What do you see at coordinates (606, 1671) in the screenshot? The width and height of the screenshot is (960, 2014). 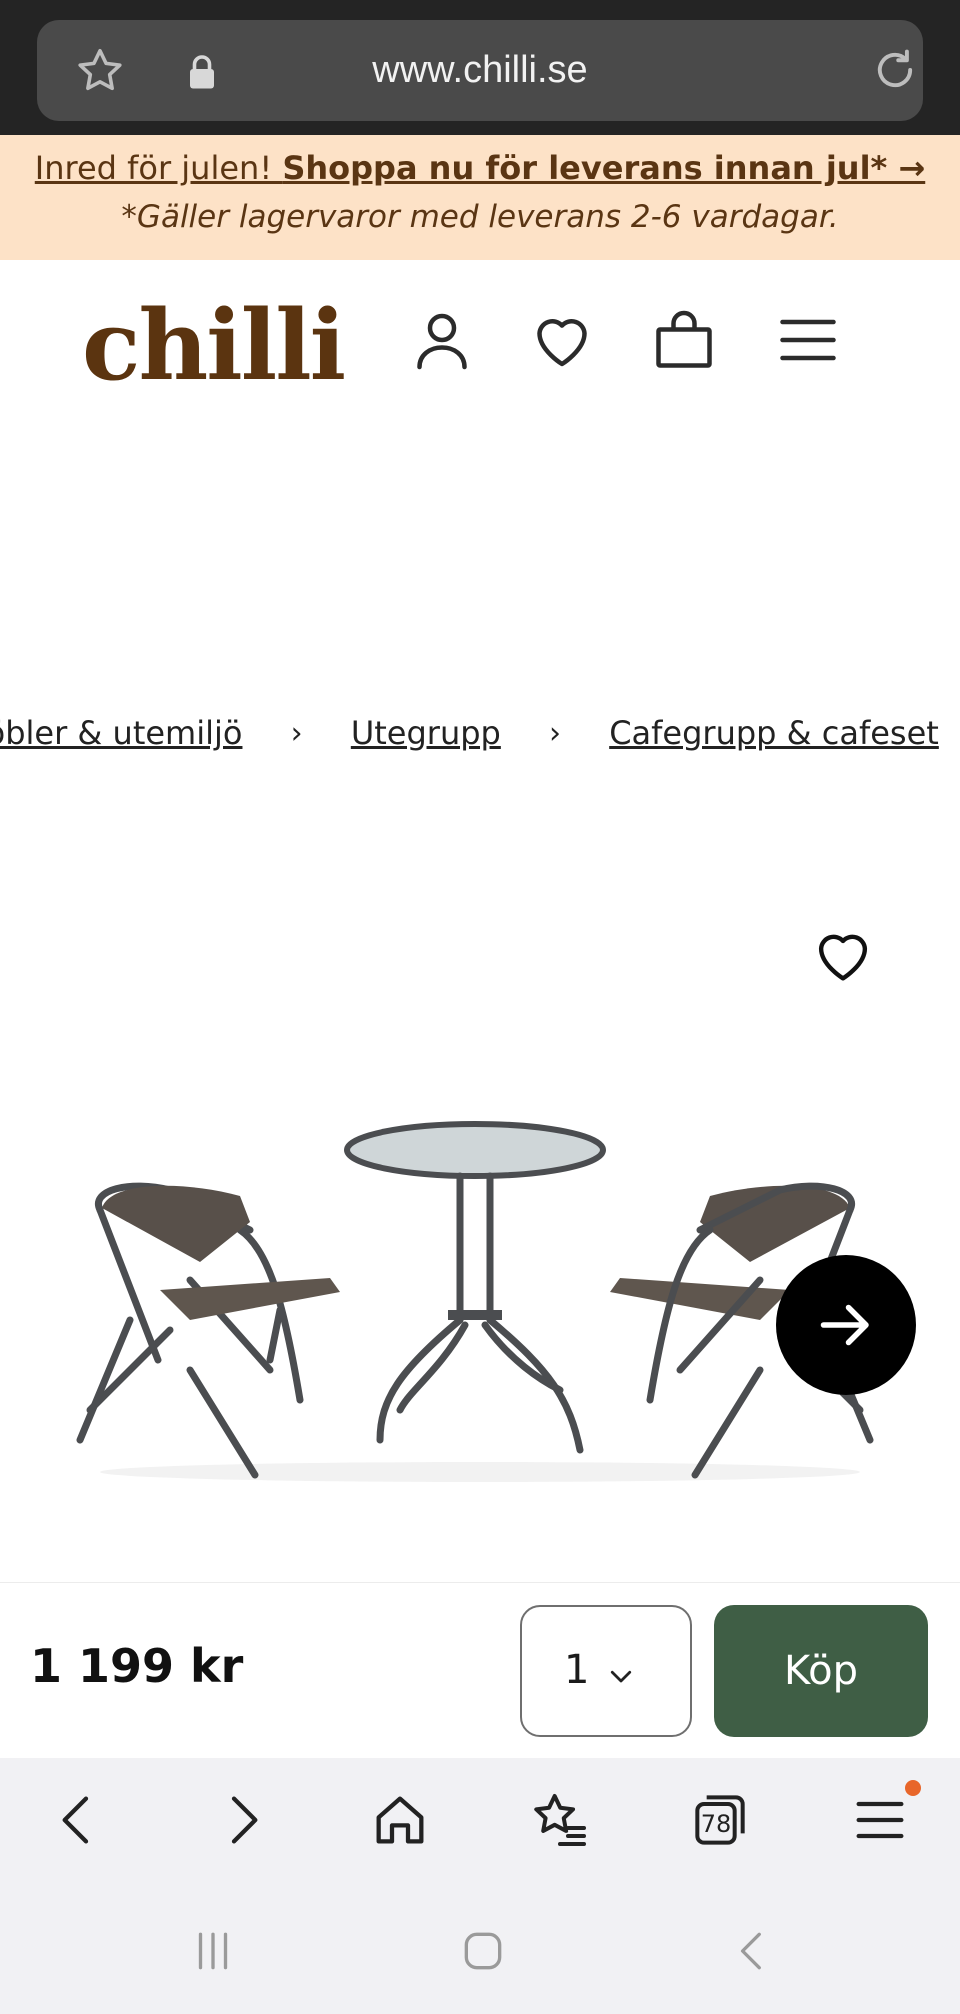 I see `quantity-select: 1` at bounding box center [606, 1671].